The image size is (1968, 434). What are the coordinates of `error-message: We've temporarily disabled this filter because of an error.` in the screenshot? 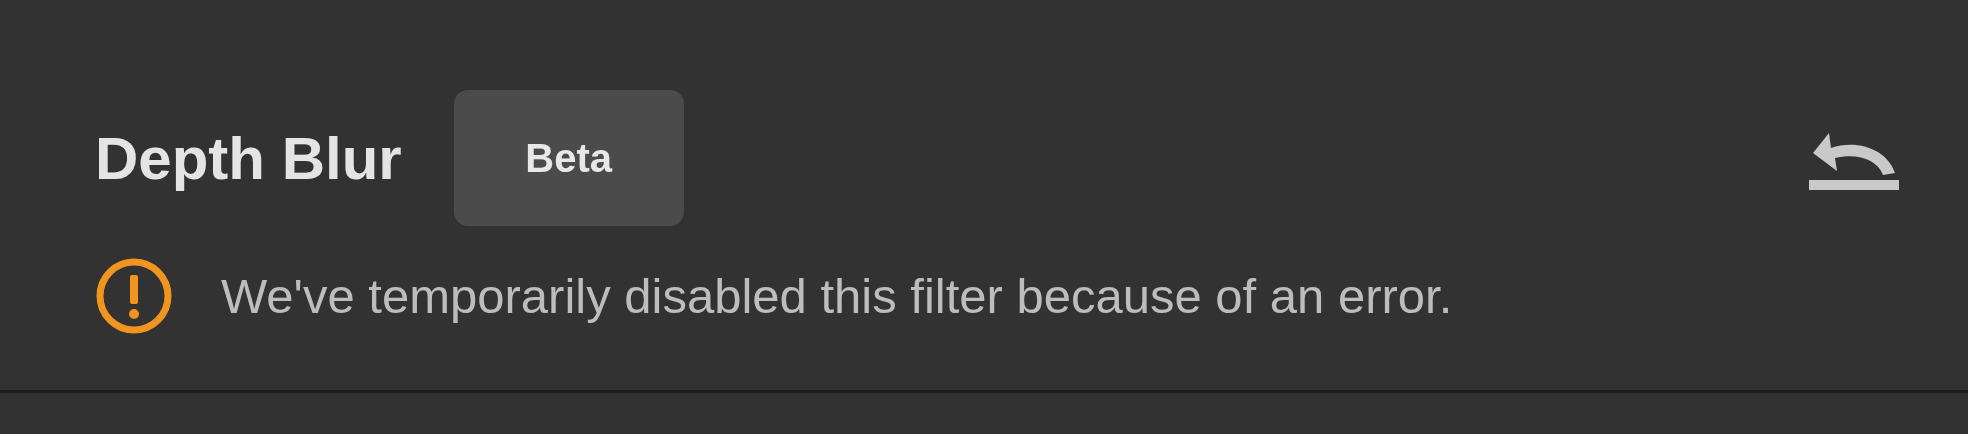 It's located at (837, 296).